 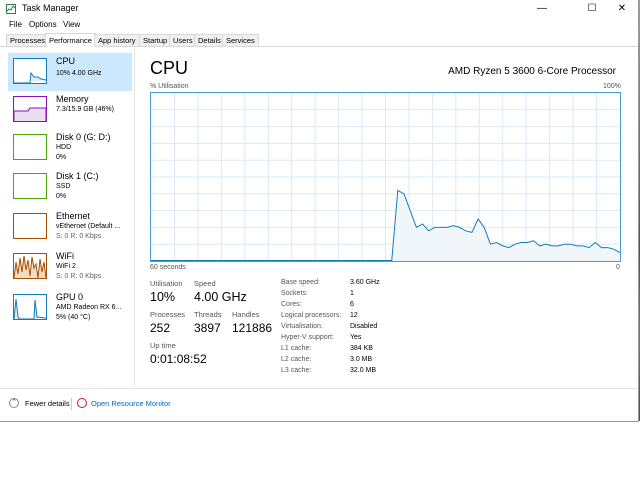 What do you see at coordinates (64, 147) in the screenshot?
I see `sidebar-disk-0-type: HDD` at bounding box center [64, 147].